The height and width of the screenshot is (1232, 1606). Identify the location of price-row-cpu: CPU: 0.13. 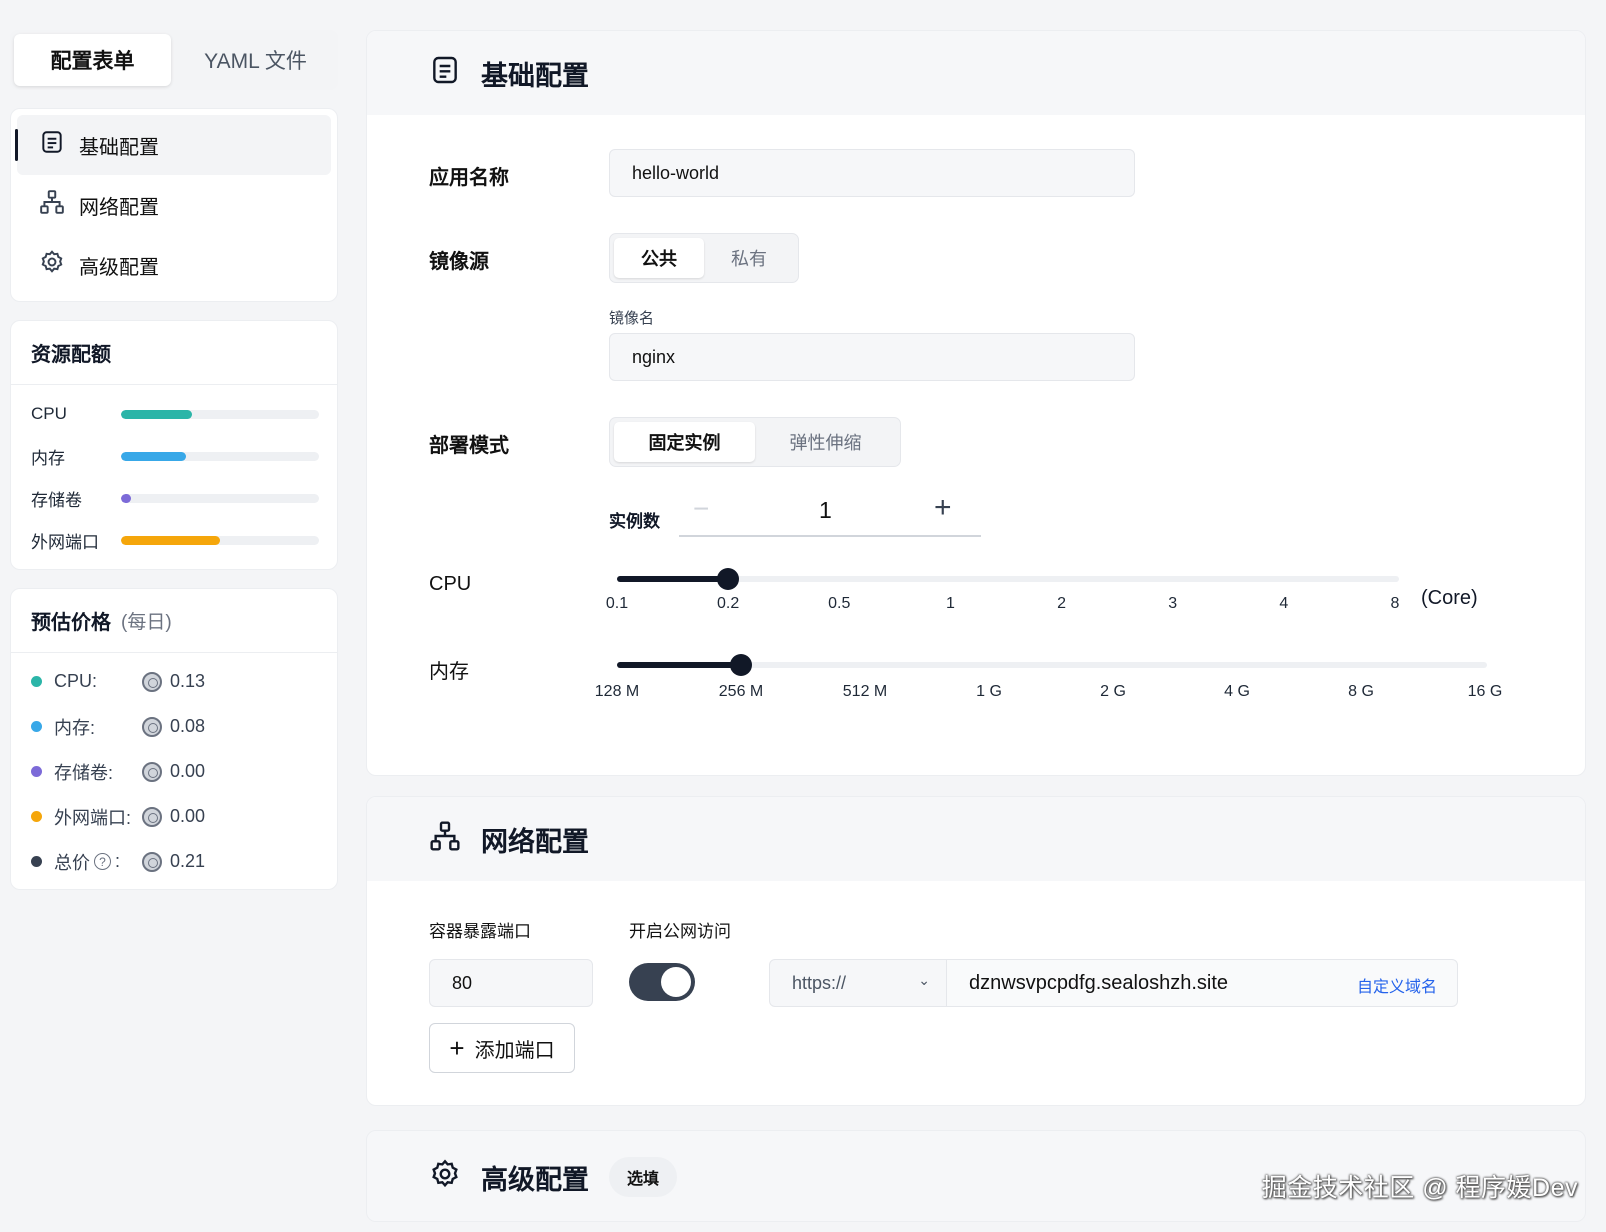
(174, 681).